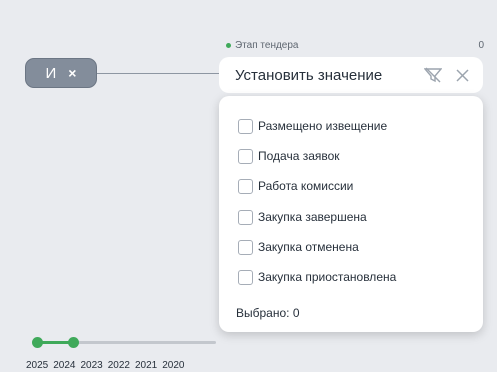 Image resolution: width=497 pixels, height=372 pixels. Describe the element at coordinates (309, 75) in the screenshot. I see `value-select-text: Установить значение` at that location.